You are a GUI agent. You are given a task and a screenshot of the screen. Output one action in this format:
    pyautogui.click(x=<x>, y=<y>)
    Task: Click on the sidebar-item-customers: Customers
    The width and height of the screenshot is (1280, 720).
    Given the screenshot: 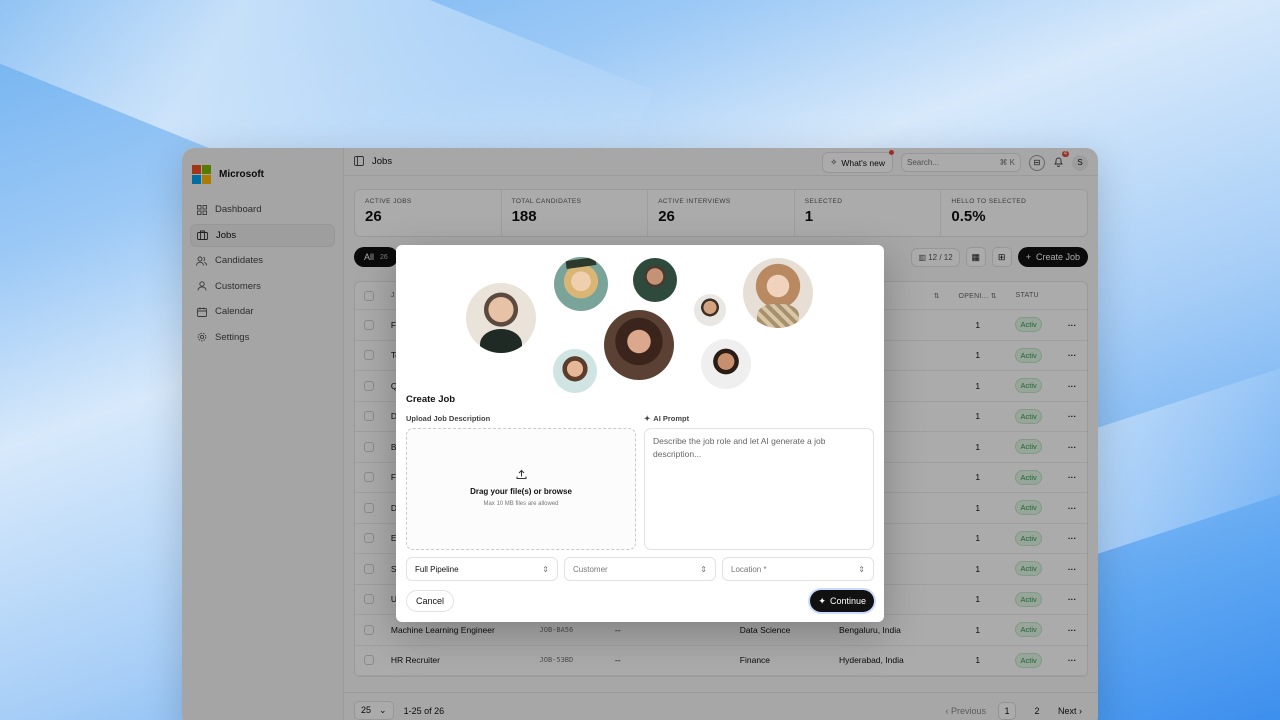 What is the action you would take?
    pyautogui.click(x=262, y=286)
    